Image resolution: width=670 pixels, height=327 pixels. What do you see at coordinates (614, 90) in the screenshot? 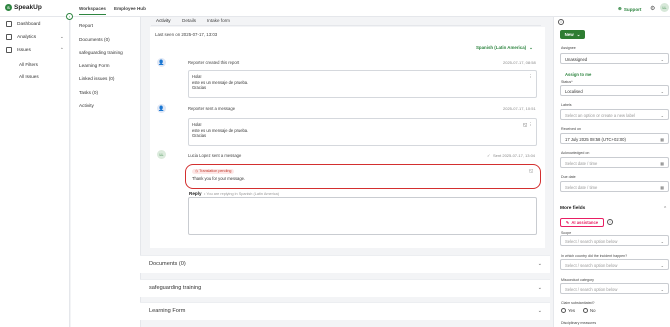
I see `status-select: Localised ⌄` at bounding box center [614, 90].